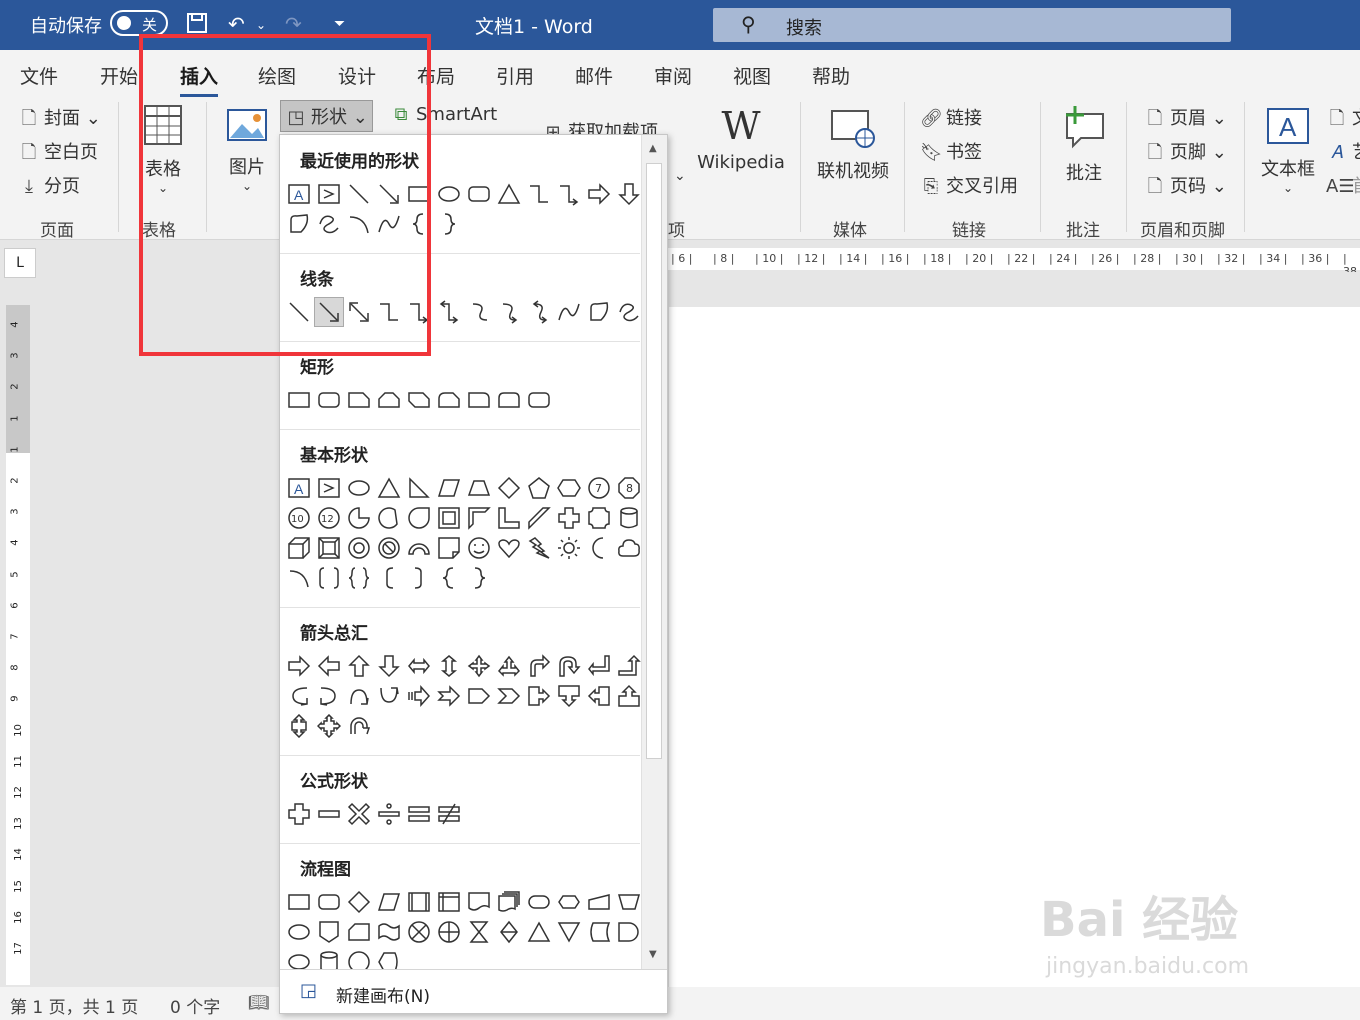 Image resolution: width=1360 pixels, height=1020 pixels. I want to click on undo-icon: ↶, so click(236, 24).